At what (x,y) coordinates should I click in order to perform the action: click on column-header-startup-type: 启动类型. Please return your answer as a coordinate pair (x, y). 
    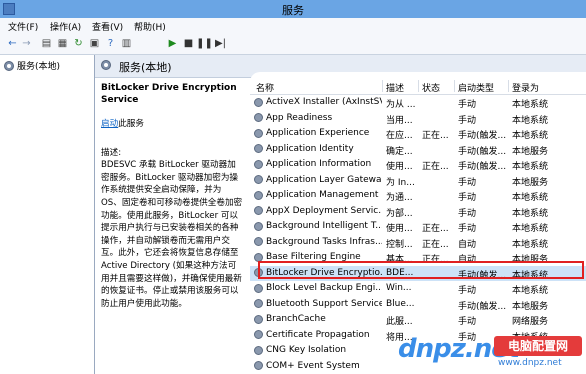
    Looking at the image, I should click on (476, 87).